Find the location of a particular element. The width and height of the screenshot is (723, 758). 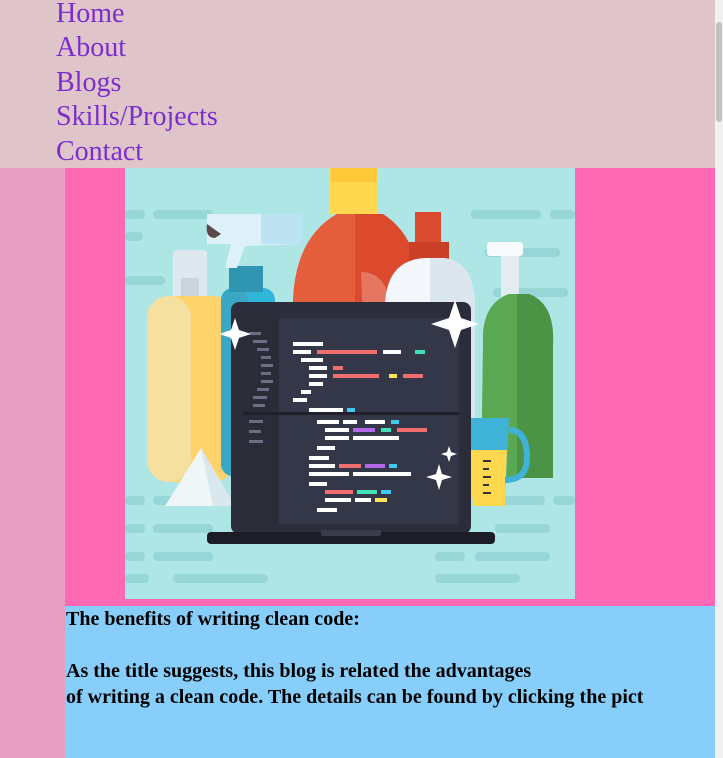

blog-title: The benefits of writing clean code: is located at coordinates (213, 619).